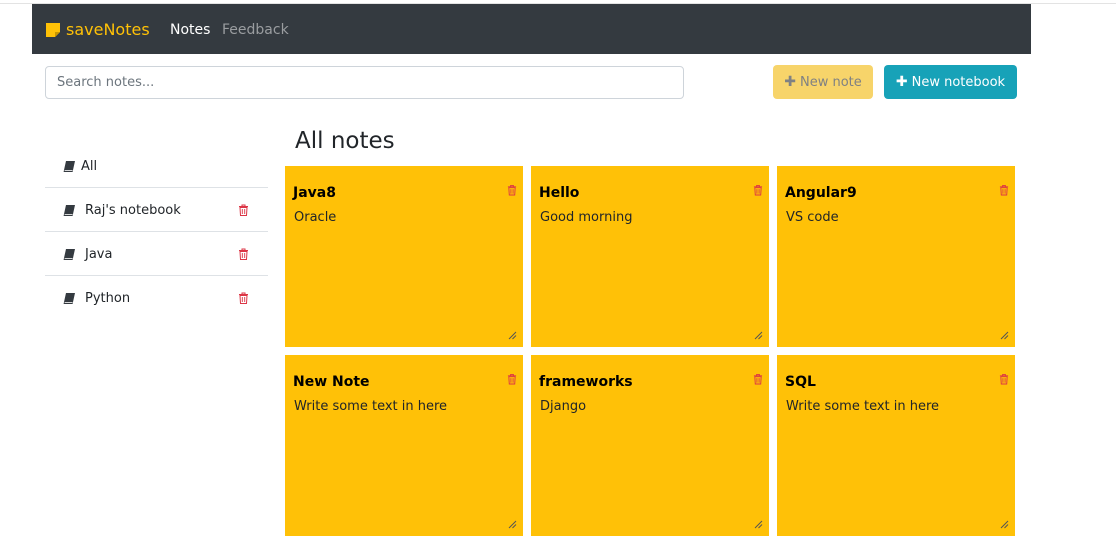  Describe the element at coordinates (331, 382) in the screenshot. I see `note-title: New Note` at that location.